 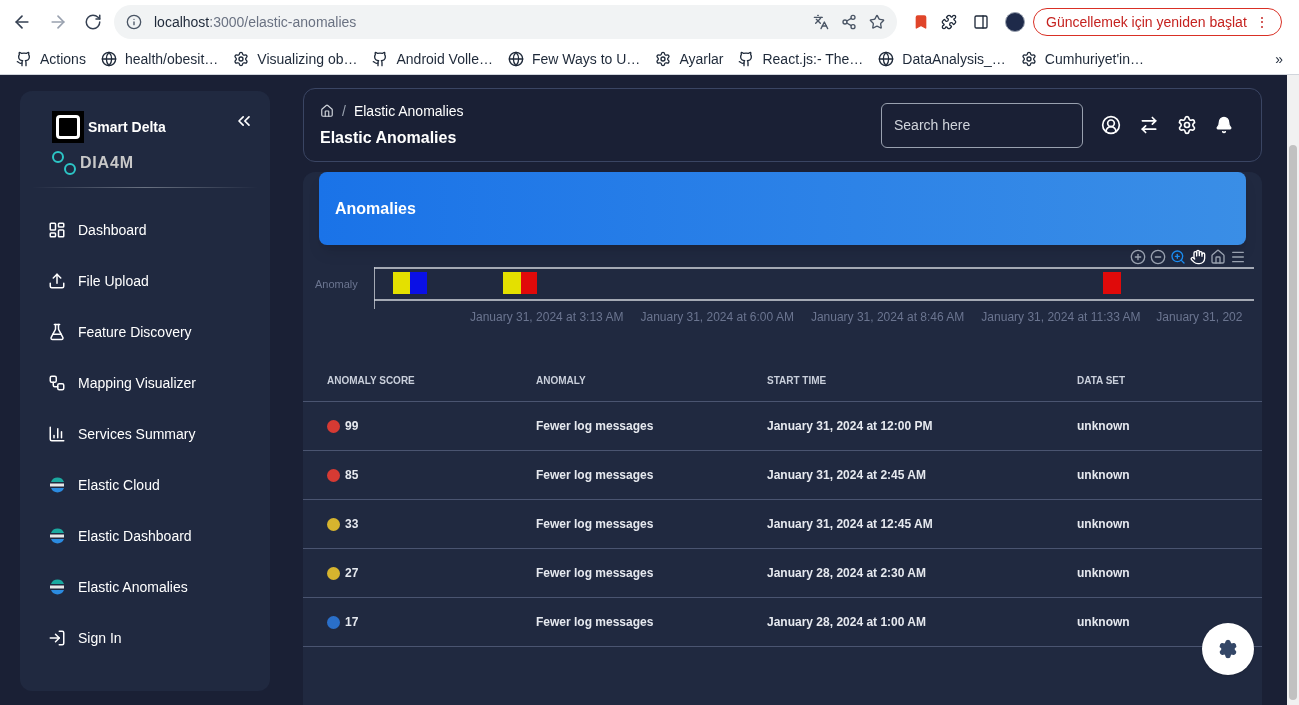 I want to click on table-cell-text: 85, so click(x=352, y=475).